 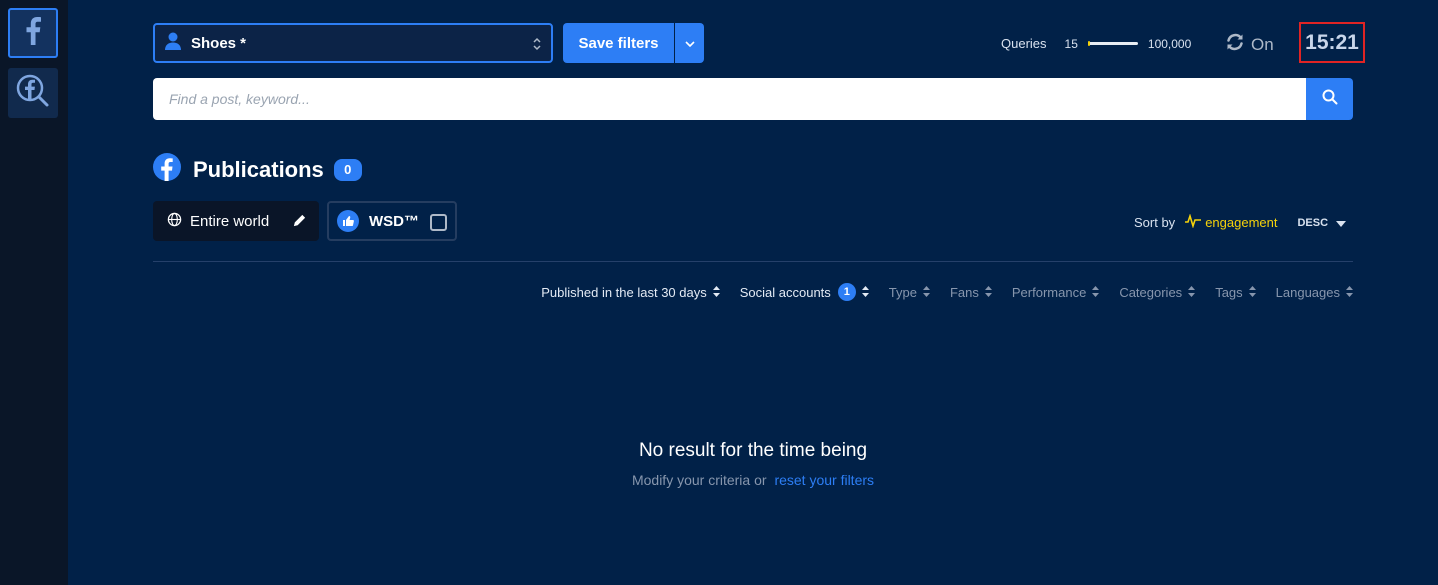 What do you see at coordinates (1307, 292) in the screenshot?
I see `filter-label: Languages` at bounding box center [1307, 292].